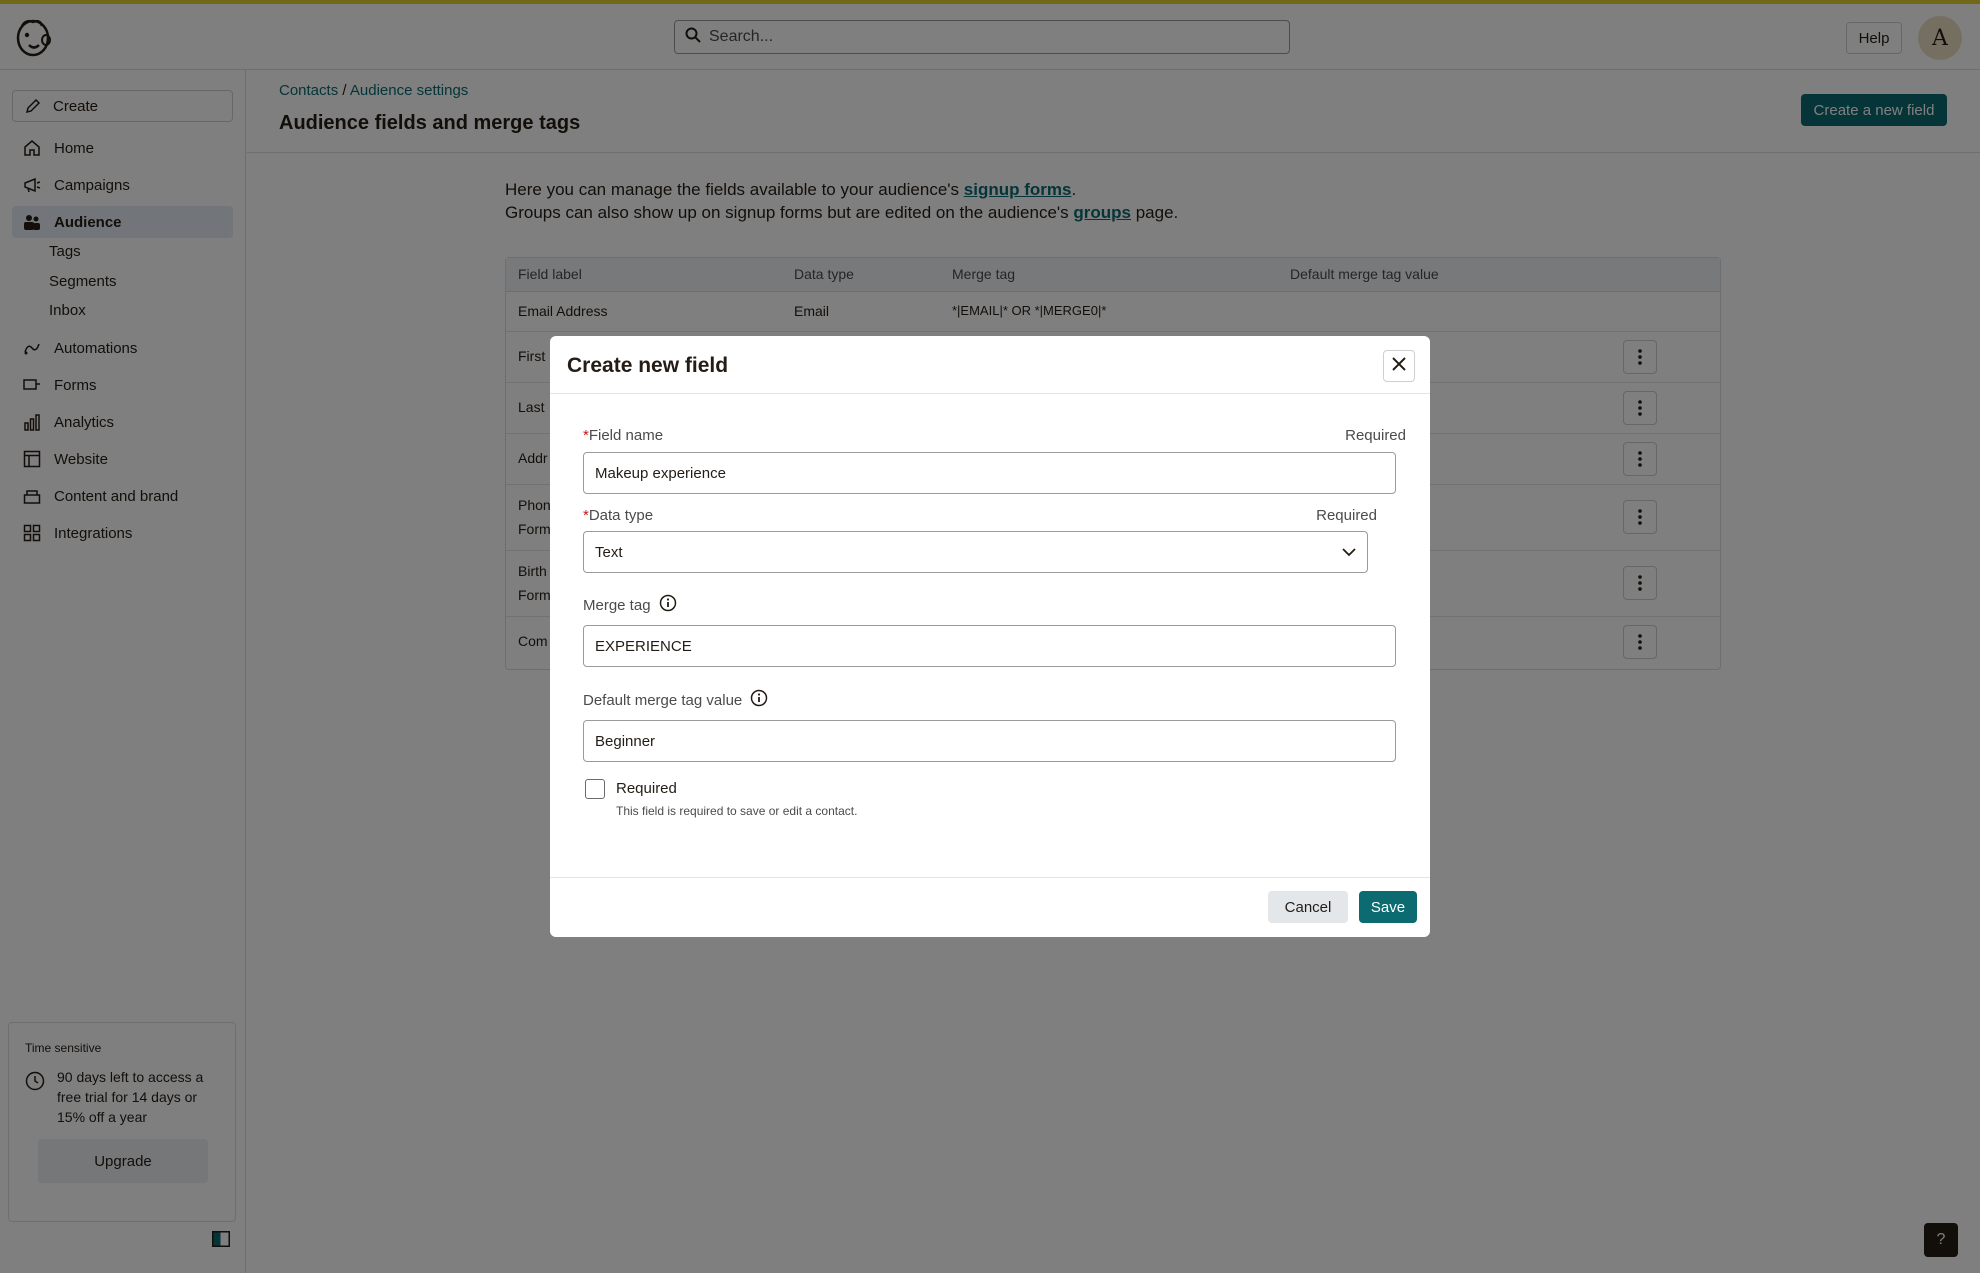  Describe the element at coordinates (595, 789) in the screenshot. I see `required-checkbox` at that location.